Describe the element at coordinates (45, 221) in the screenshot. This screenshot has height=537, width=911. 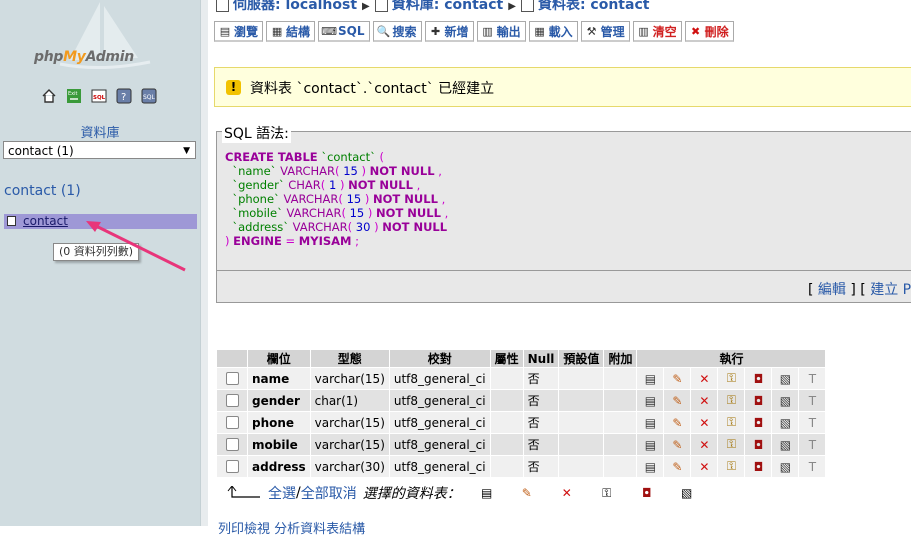
I see `sidebar-table-link: contact` at that location.